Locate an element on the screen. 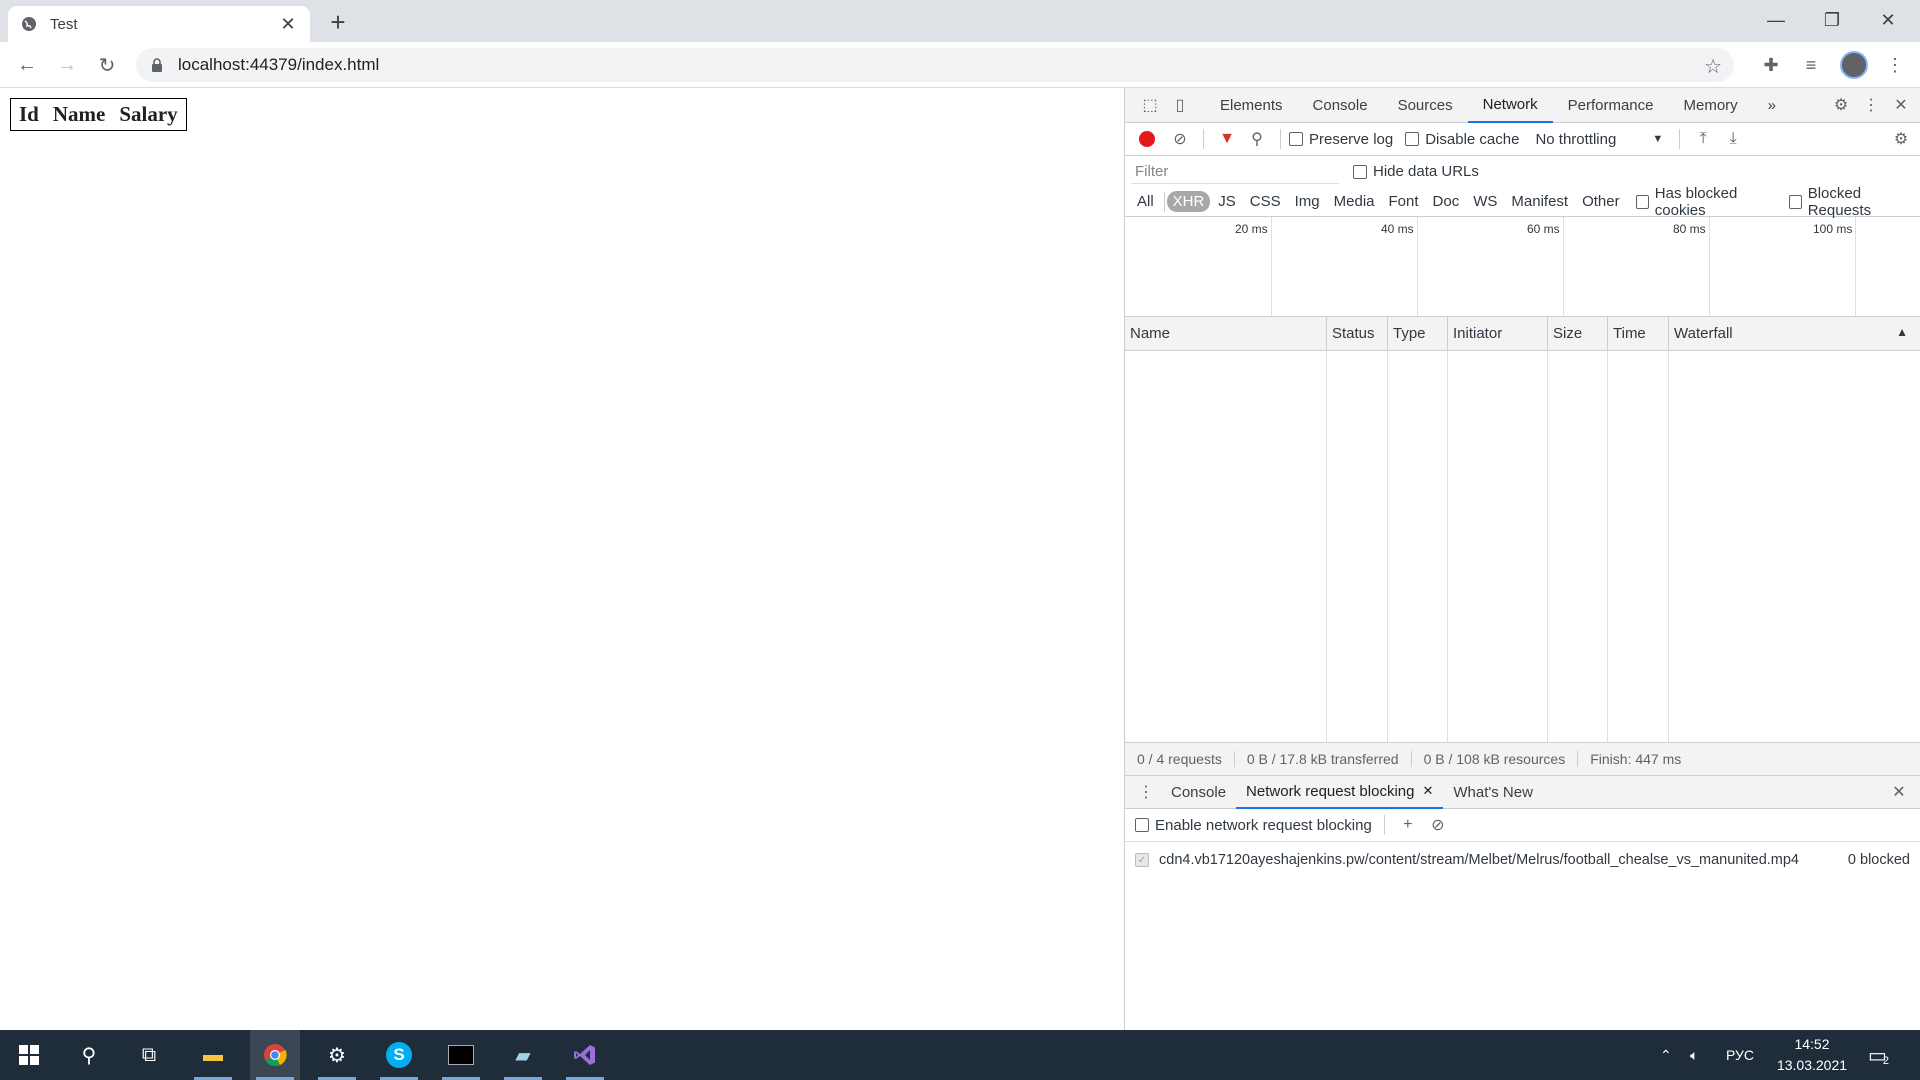  close-window-button: ✕ is located at coordinates (1888, 20).